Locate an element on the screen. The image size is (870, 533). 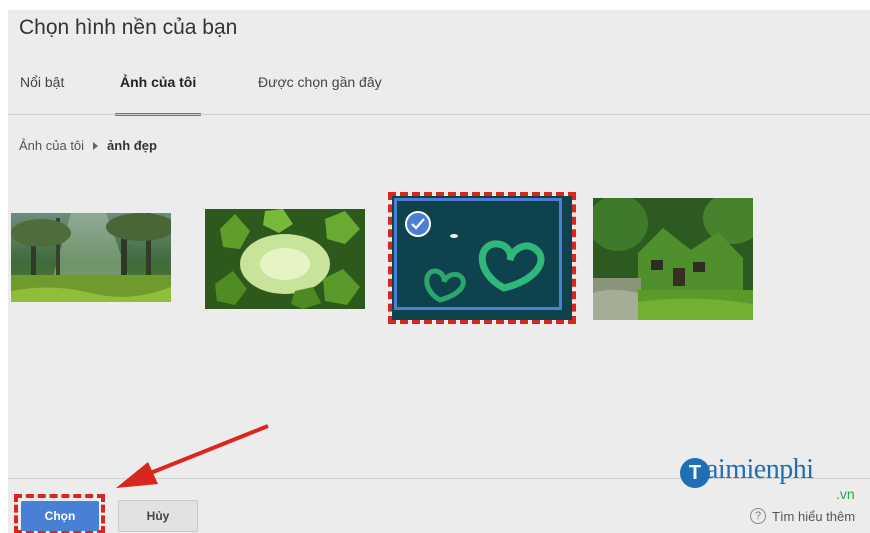
tab-featured: Nổi bật is located at coordinates (42, 94).